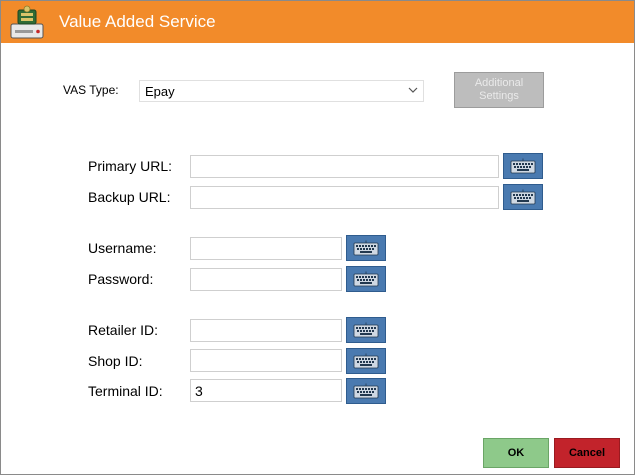  Describe the element at coordinates (130, 166) in the screenshot. I see `primary-url-label: Primary URL:` at that location.